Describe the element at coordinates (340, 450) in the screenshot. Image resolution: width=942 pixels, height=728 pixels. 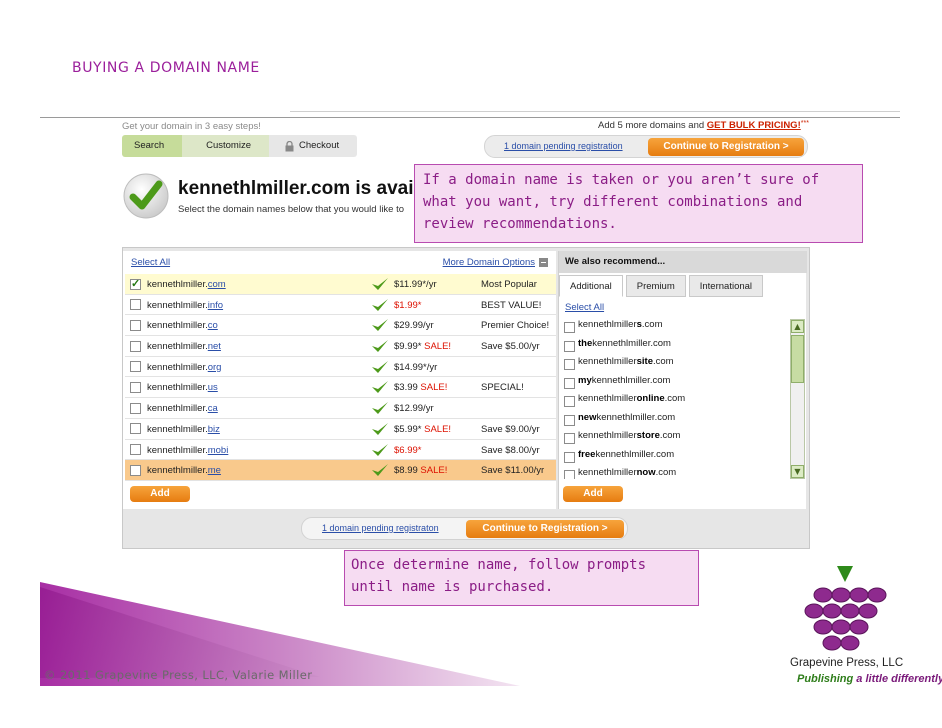
I see `table-row: kennethlmiller.mobi $6.99* Save $8.00/yr` at that location.